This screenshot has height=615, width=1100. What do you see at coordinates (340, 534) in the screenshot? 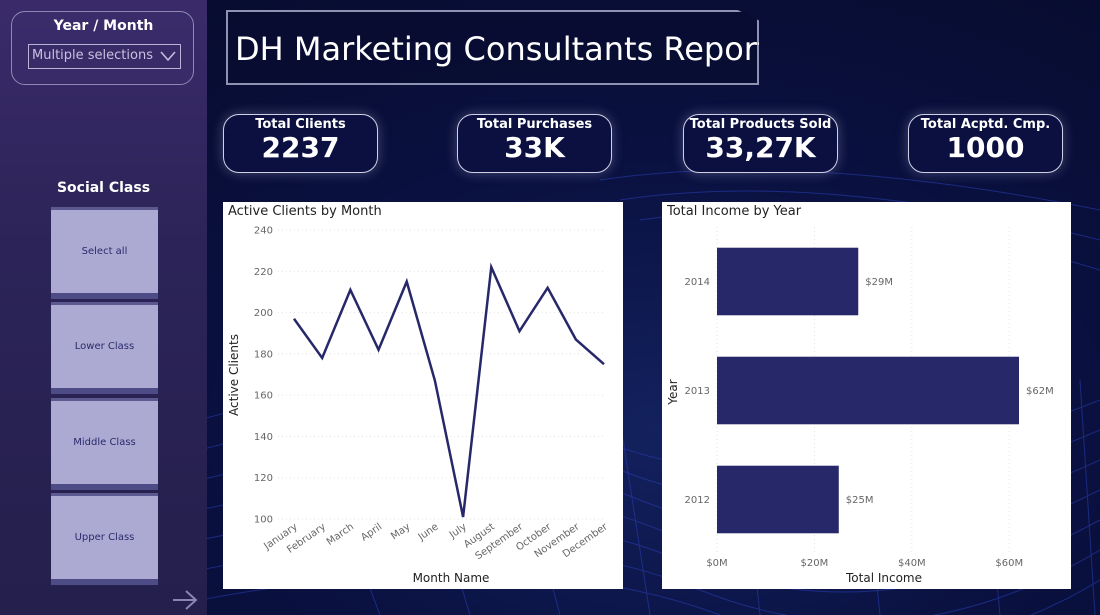
I see `x-tick-label: March` at bounding box center [340, 534].